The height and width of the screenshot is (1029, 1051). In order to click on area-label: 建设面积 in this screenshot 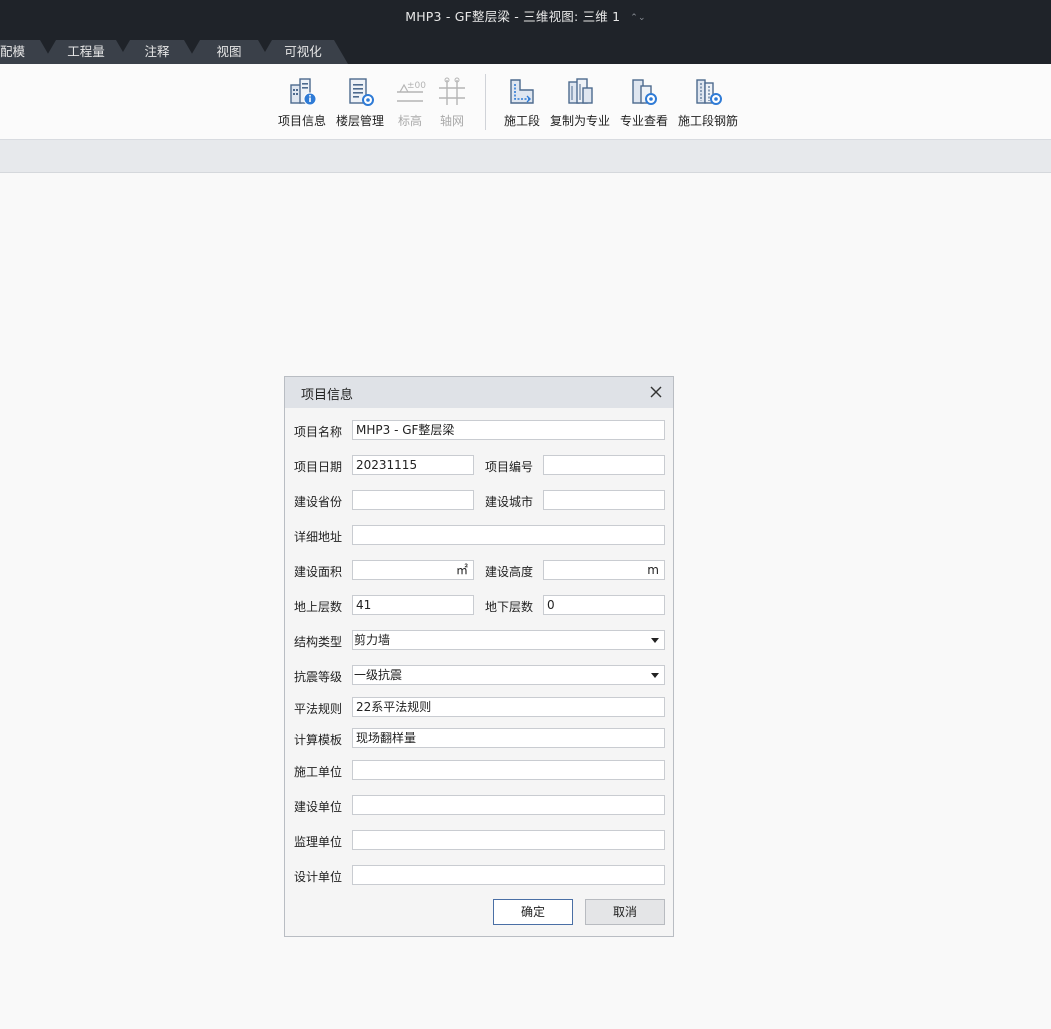, I will do `click(318, 572)`.